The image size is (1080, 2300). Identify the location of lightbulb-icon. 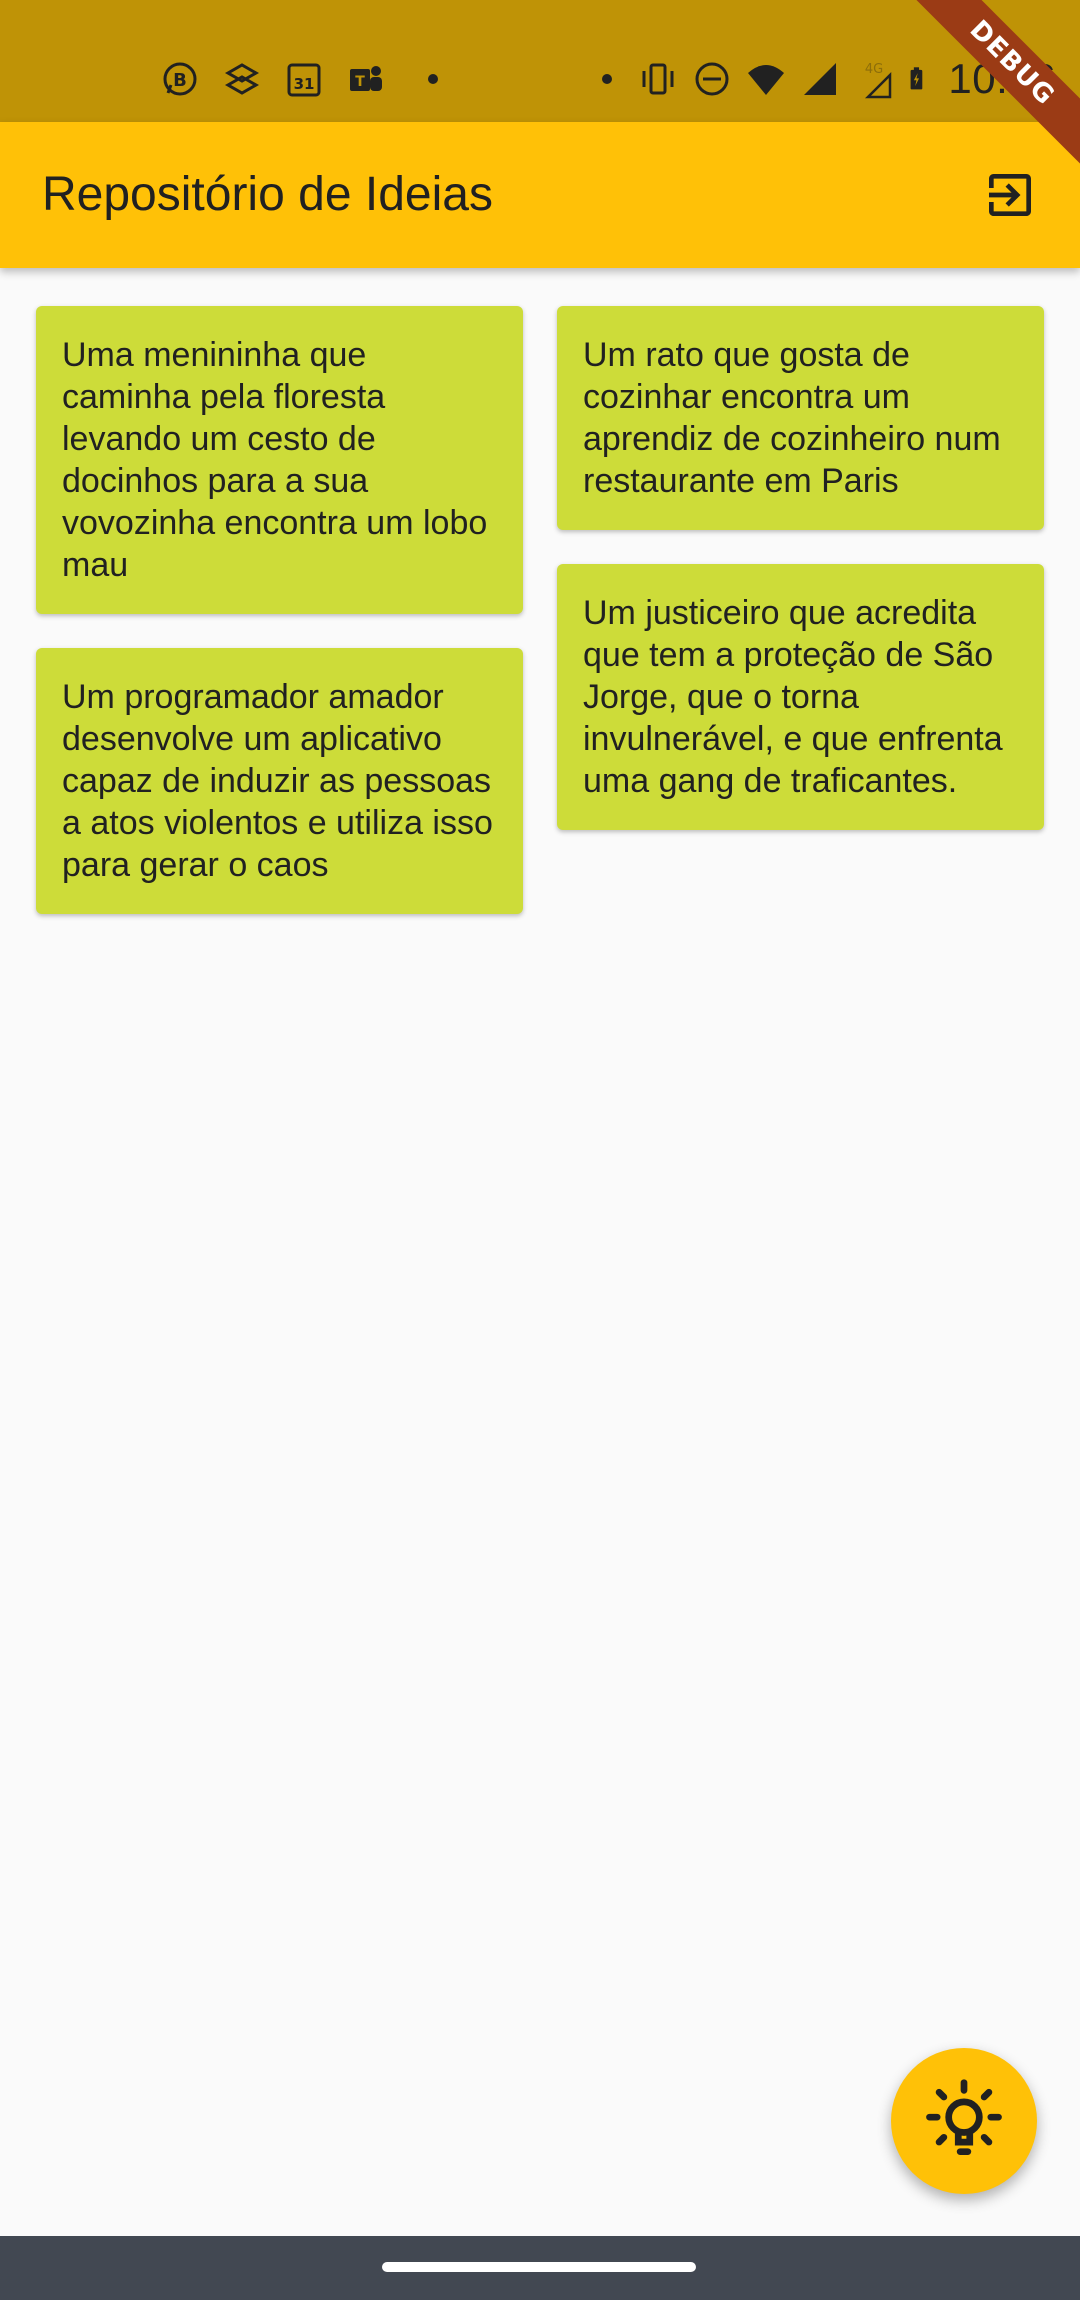
(964, 2117).